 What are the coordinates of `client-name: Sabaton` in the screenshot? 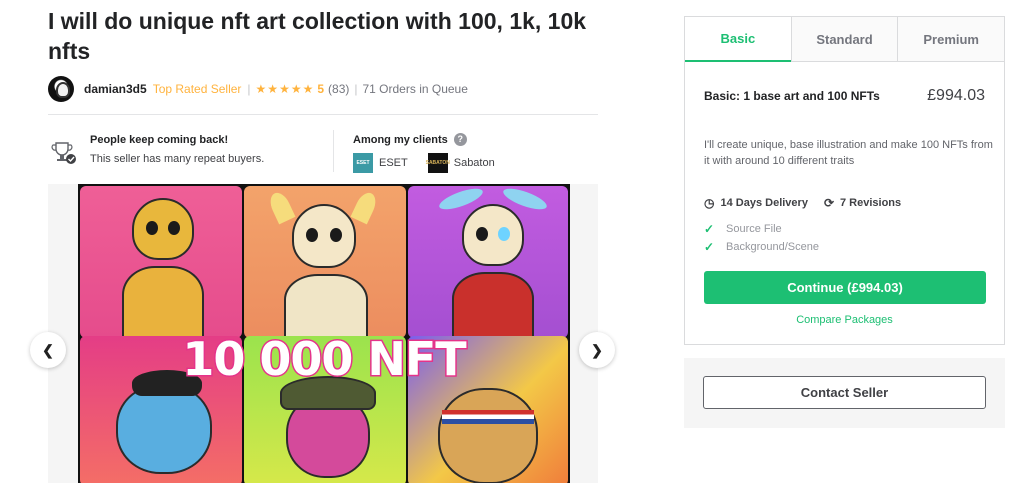 It's located at (474, 163).